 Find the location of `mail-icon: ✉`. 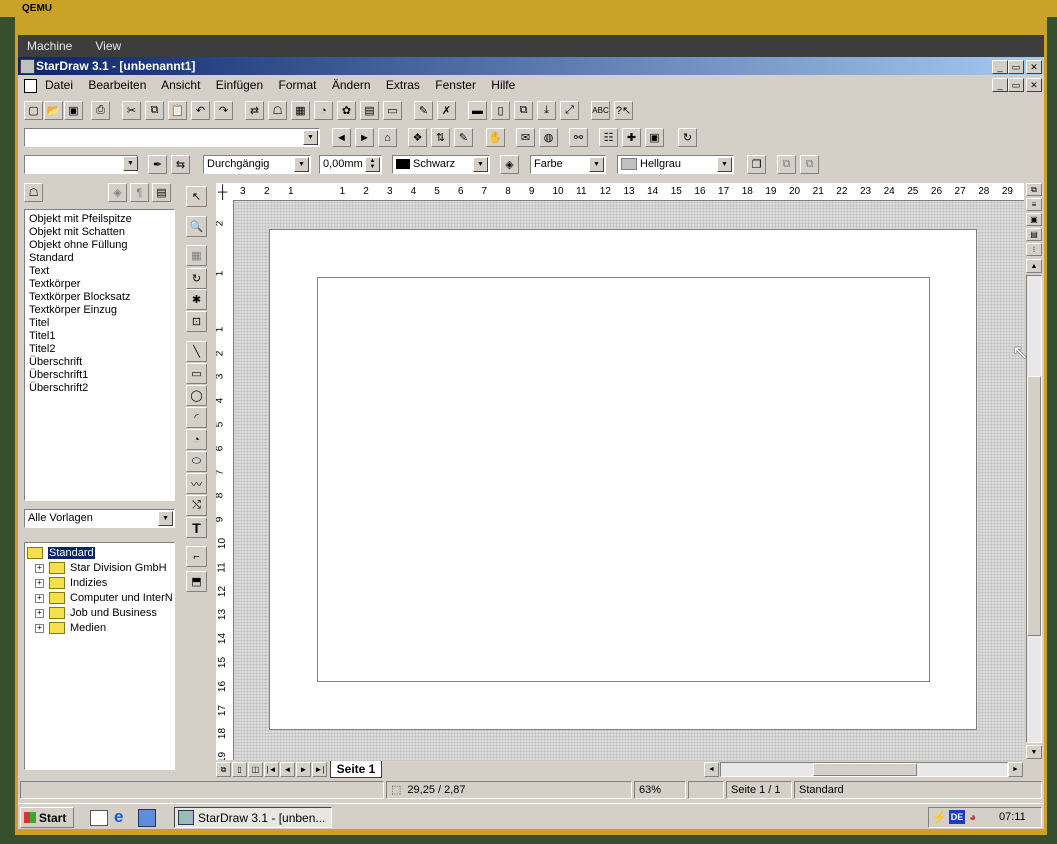

mail-icon: ✉ is located at coordinates (525, 137).